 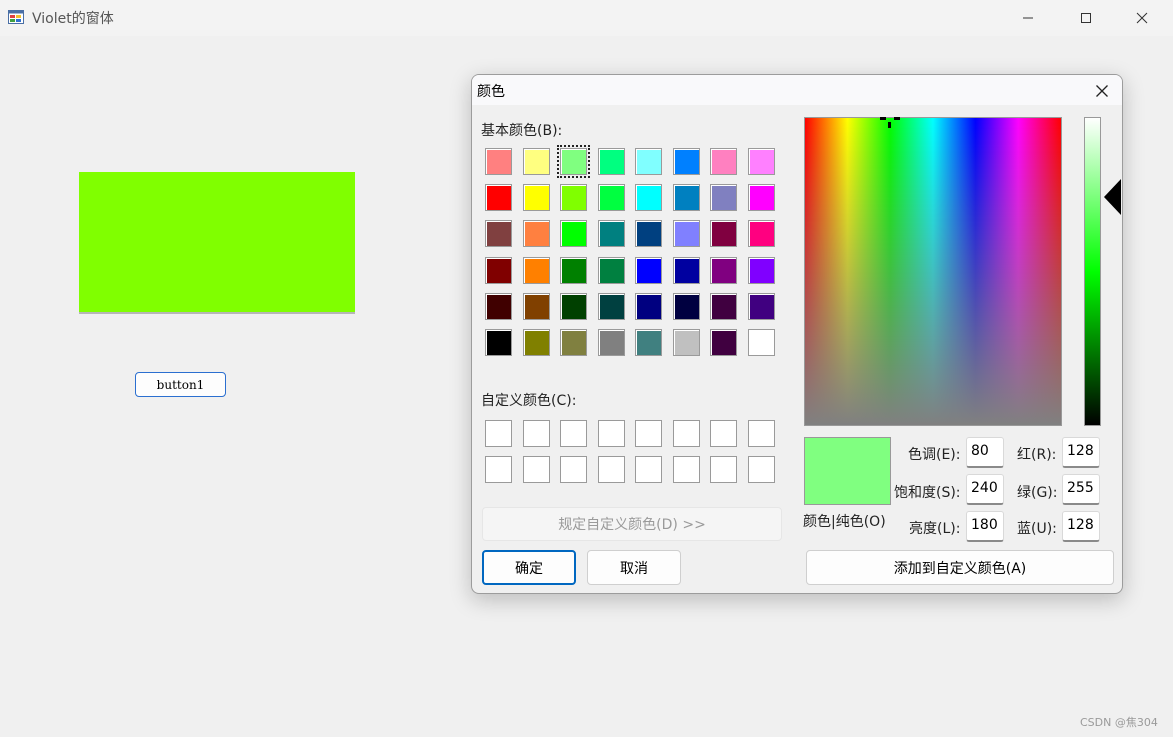 I want to click on ok-button: 确定, so click(x=529, y=567).